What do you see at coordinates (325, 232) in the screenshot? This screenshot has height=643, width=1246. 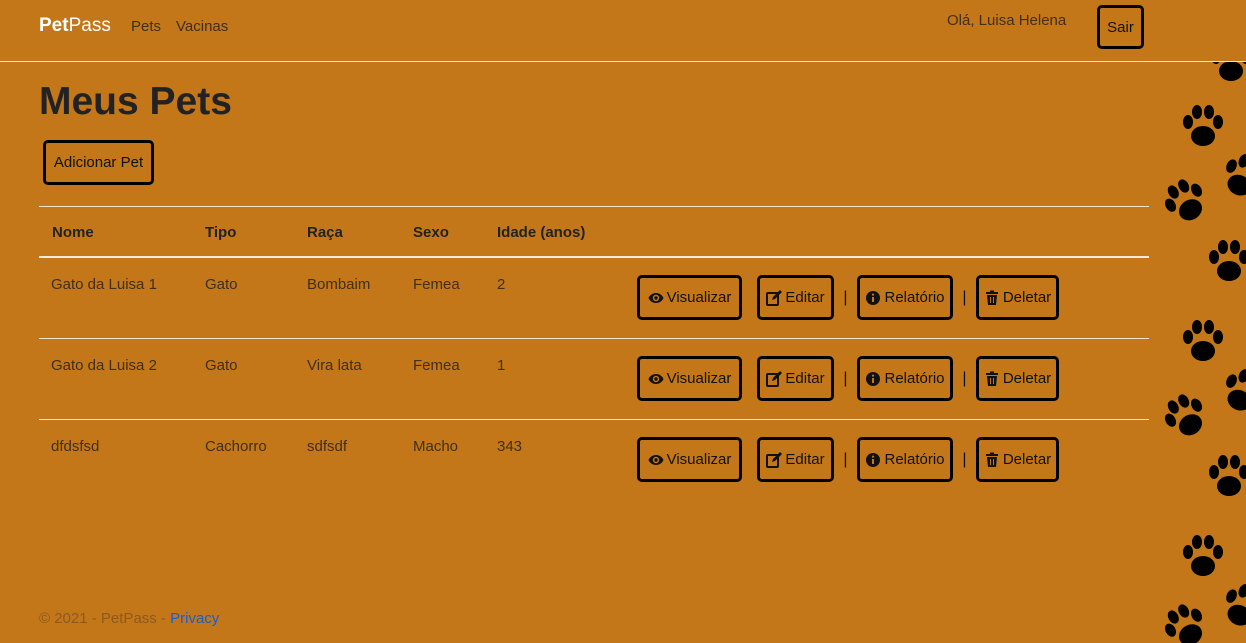 I see `header-raca: Raça` at bounding box center [325, 232].